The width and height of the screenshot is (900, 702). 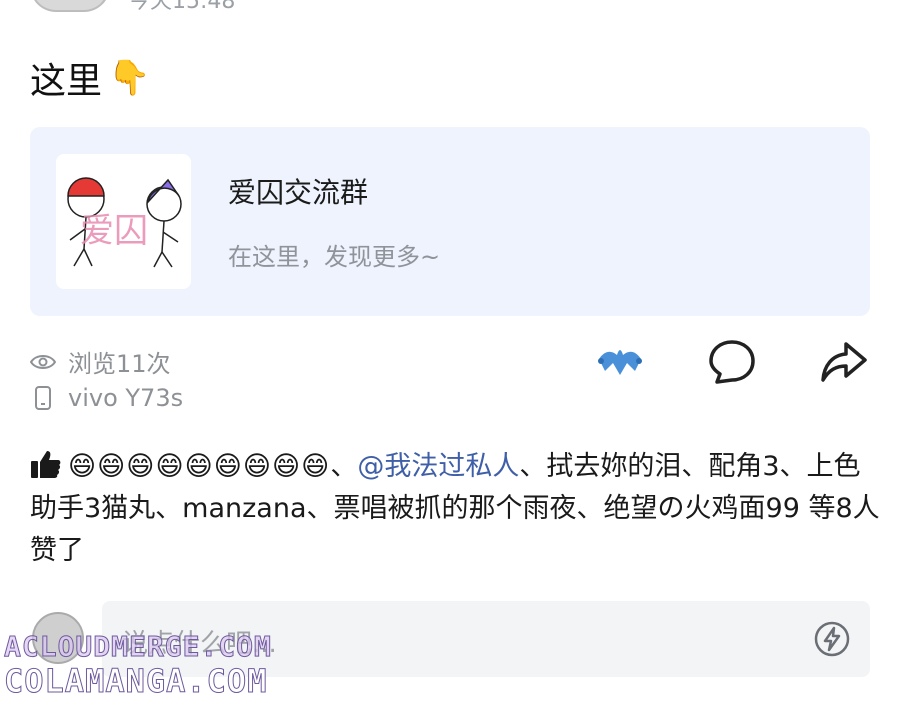 What do you see at coordinates (70, 6) in the screenshot?
I see `author-avatar` at bounding box center [70, 6].